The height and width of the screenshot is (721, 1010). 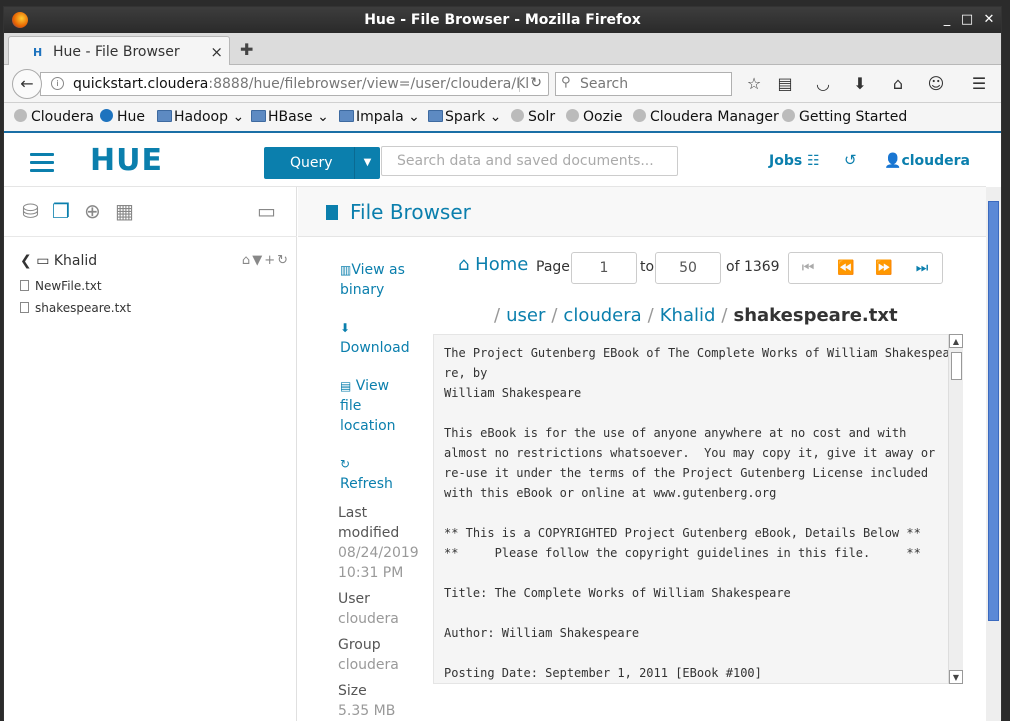 I want to click on refresh-link: ↻ Refresh, so click(x=375, y=474).